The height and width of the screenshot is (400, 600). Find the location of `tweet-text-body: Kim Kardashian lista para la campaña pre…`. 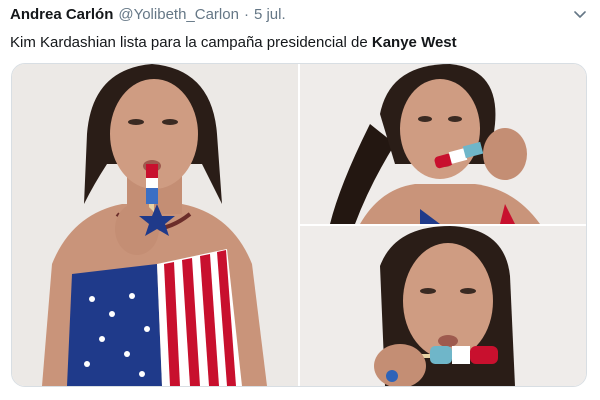

tweet-text-body: Kim Kardashian lista para la campaña pre… is located at coordinates (191, 42).